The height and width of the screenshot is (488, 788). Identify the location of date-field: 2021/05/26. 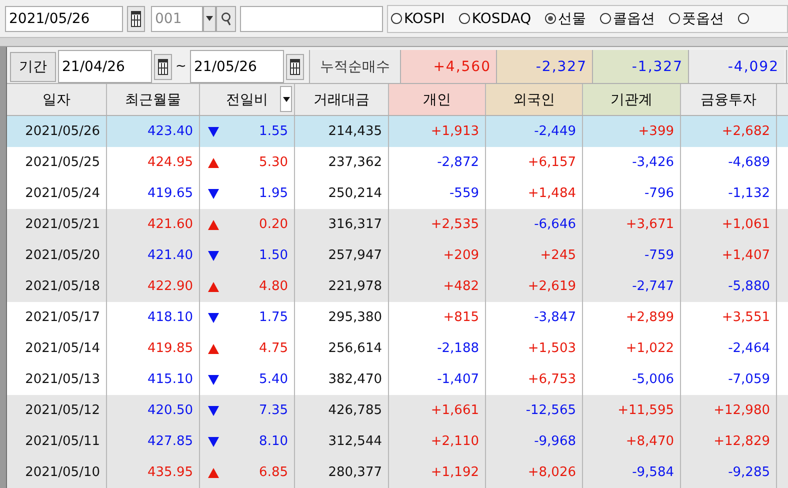
(64, 19).